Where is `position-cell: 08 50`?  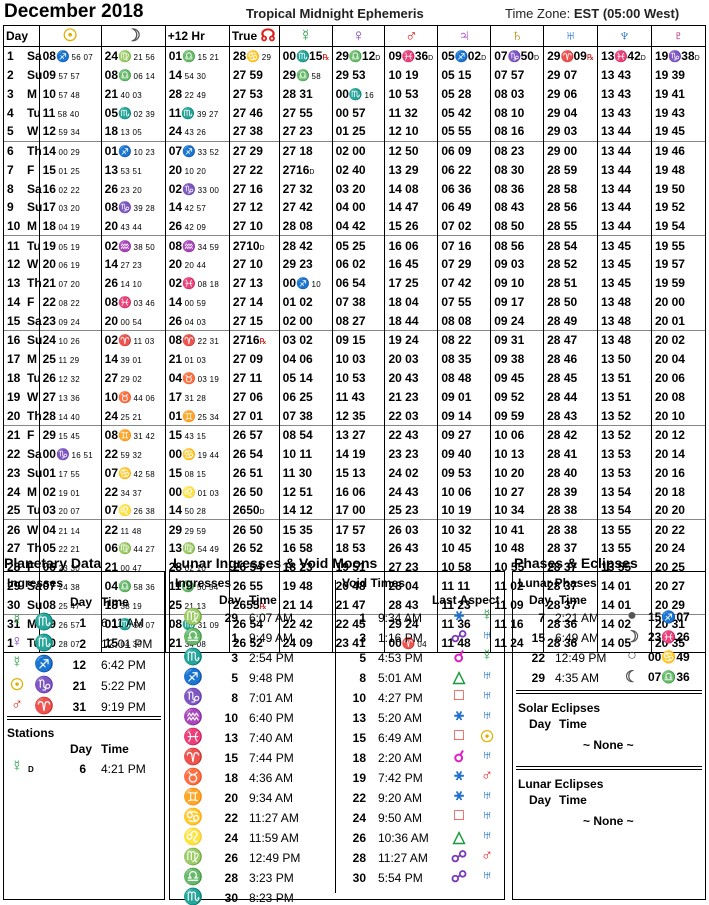
position-cell: 08 50 is located at coordinates (517, 226).